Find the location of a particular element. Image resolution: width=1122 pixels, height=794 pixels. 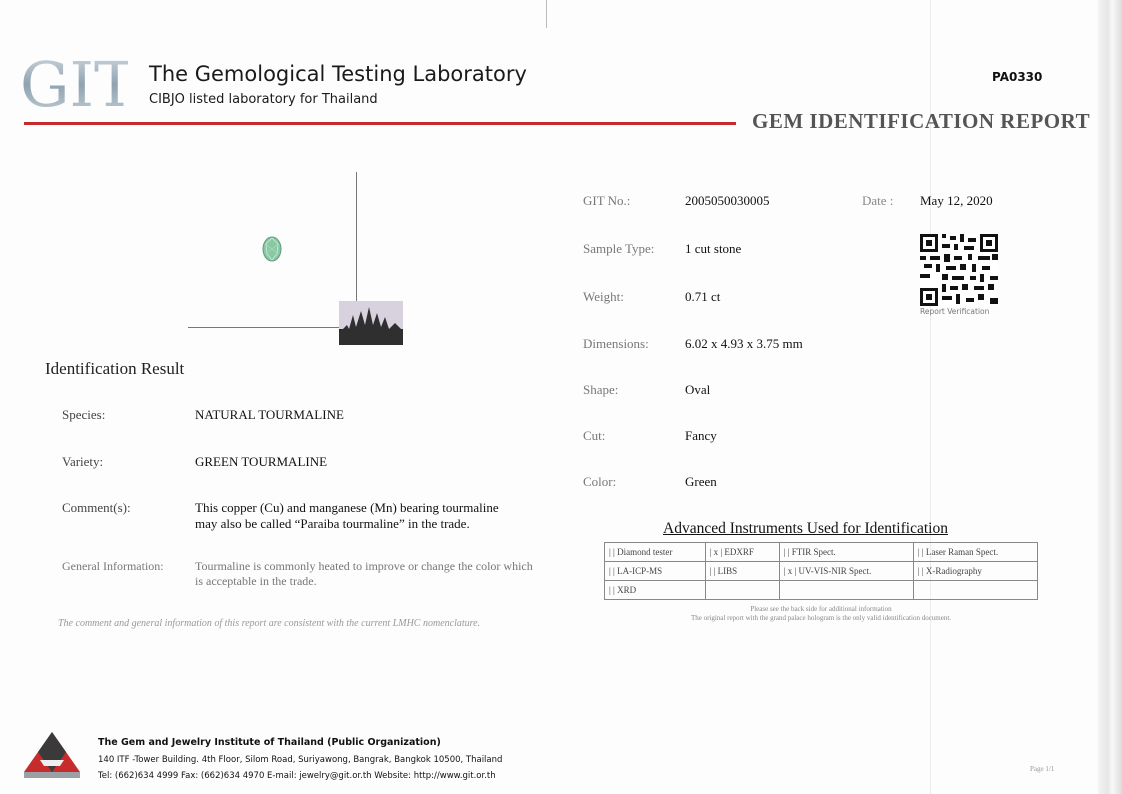

report-number: PA0330 is located at coordinates (1017, 77).